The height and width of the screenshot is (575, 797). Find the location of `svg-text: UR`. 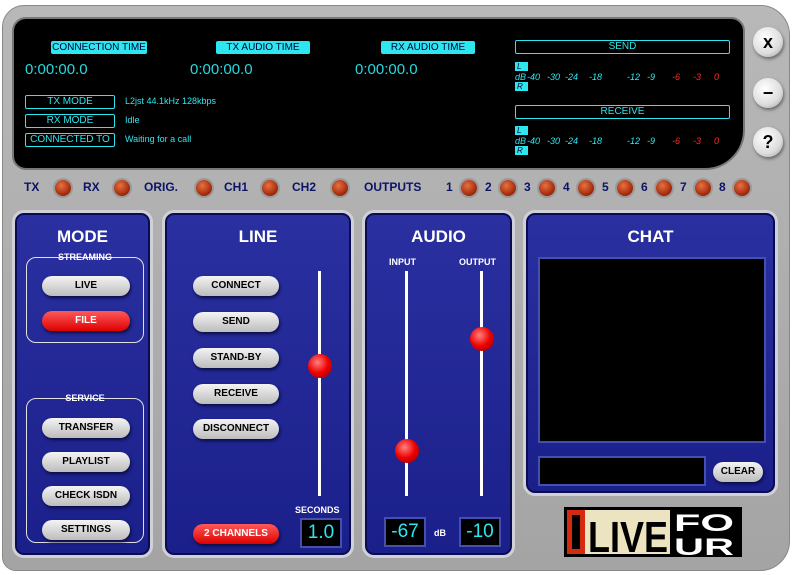

svg-text: UR is located at coordinates (704, 545).